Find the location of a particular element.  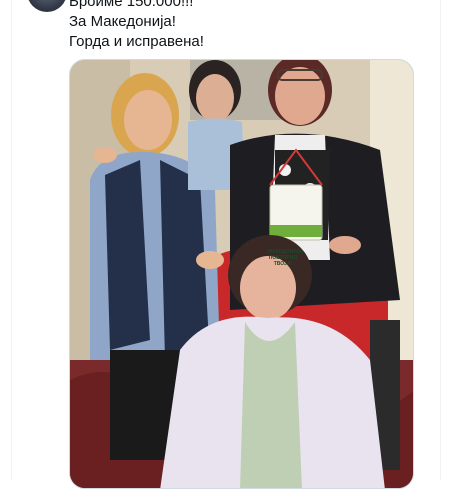

author-avatar is located at coordinates (47, 6).